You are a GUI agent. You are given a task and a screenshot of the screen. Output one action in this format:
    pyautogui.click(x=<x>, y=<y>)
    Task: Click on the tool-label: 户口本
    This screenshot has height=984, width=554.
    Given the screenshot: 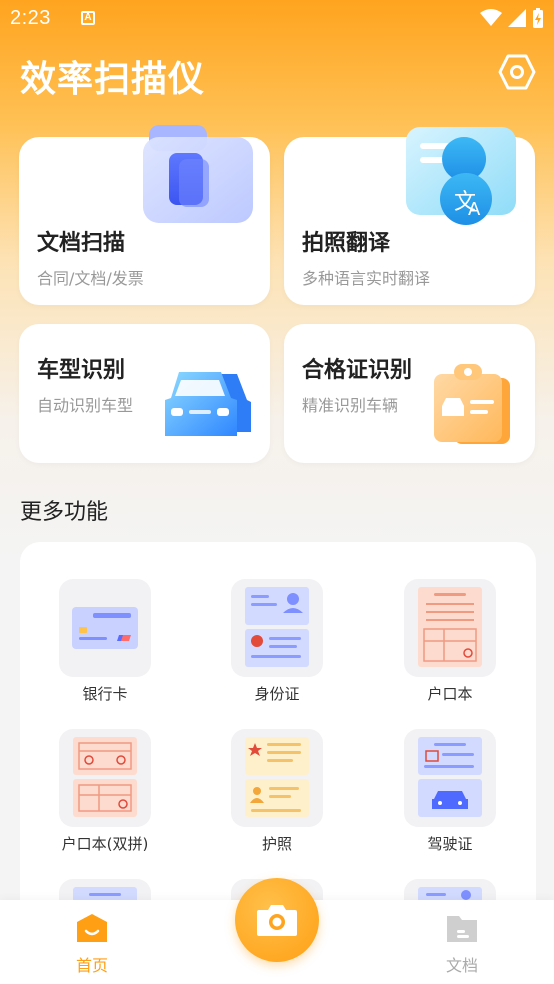 What is the action you would take?
    pyautogui.click(x=450, y=694)
    